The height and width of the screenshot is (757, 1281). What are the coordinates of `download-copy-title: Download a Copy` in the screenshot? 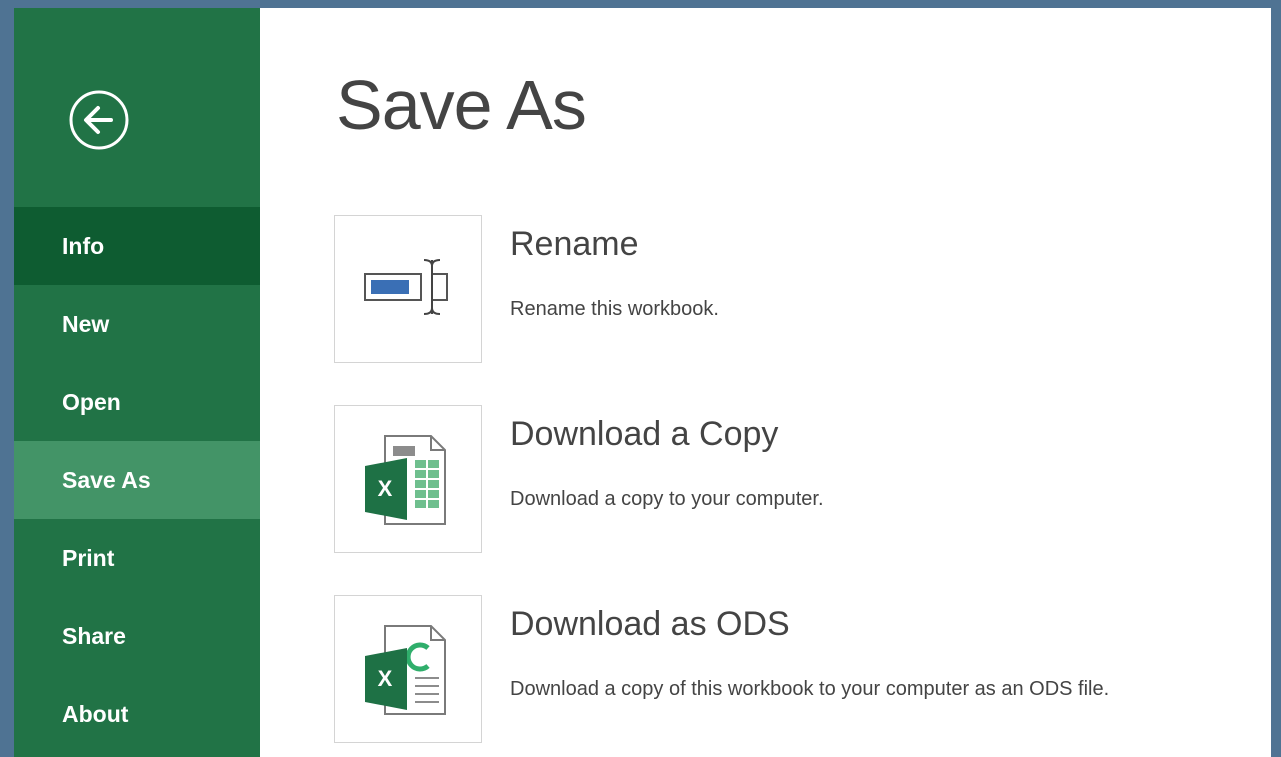 It's located at (644, 434).